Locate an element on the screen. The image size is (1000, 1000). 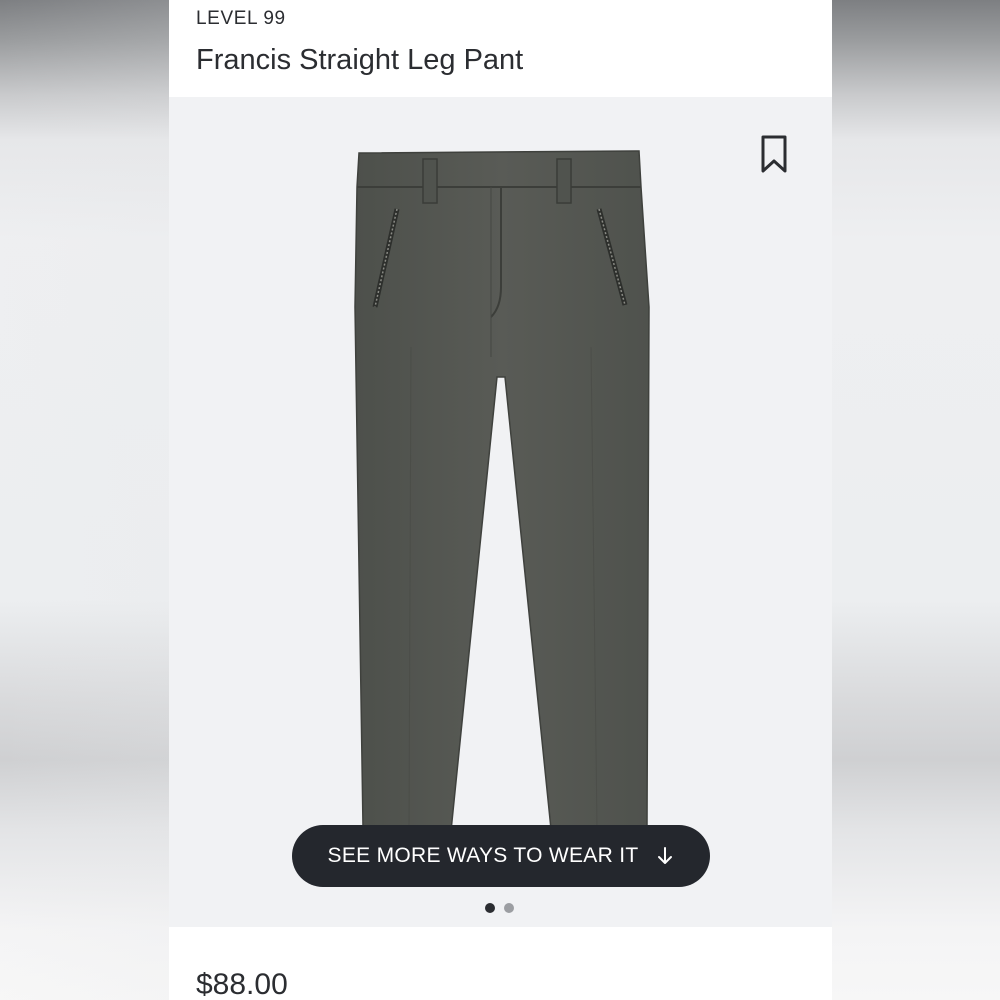
see-more-ways-button: SEE MORE WAYS TO WEAR IT is located at coordinates (501, 856).